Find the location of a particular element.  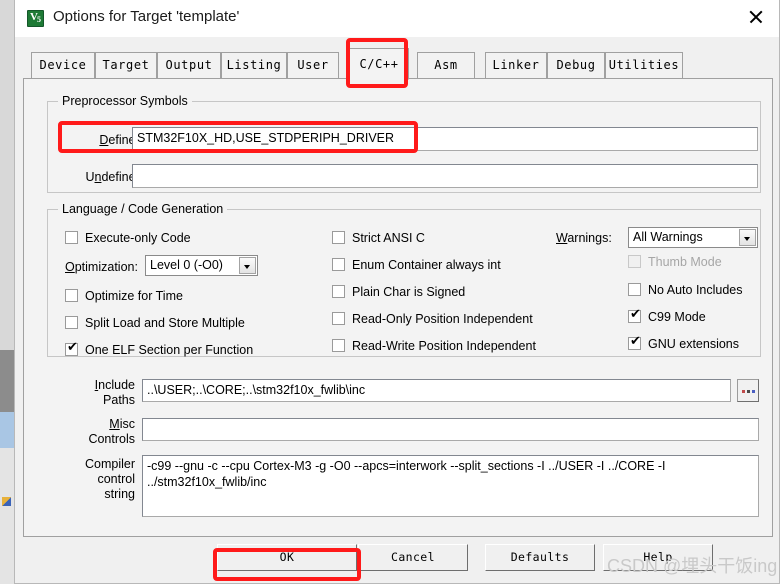

compiler-control-label-line3: string is located at coordinates (119, 494).